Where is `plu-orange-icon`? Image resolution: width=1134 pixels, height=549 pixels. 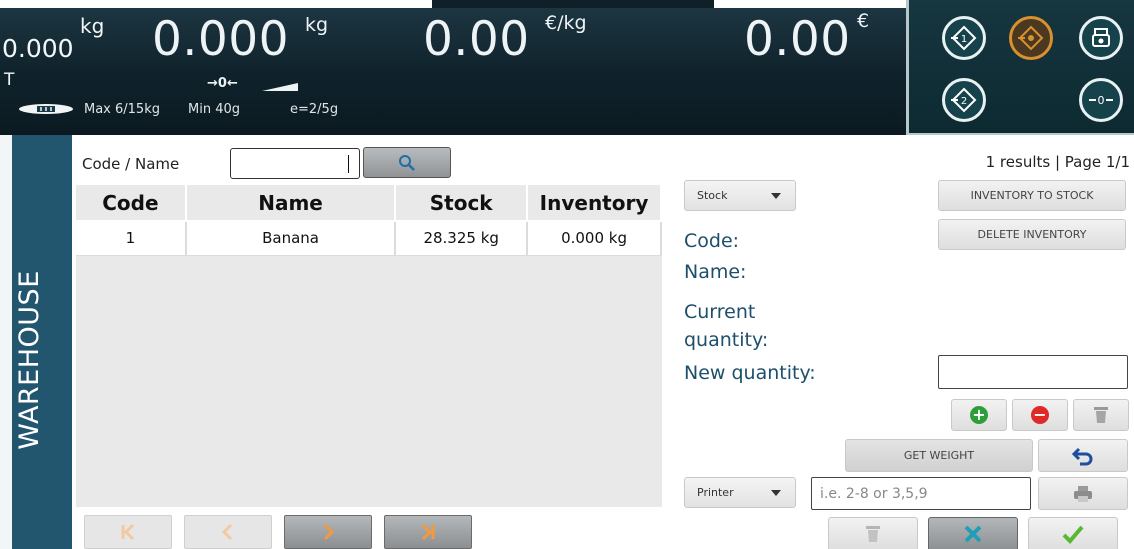
plu-orange-icon is located at coordinates (1031, 38).